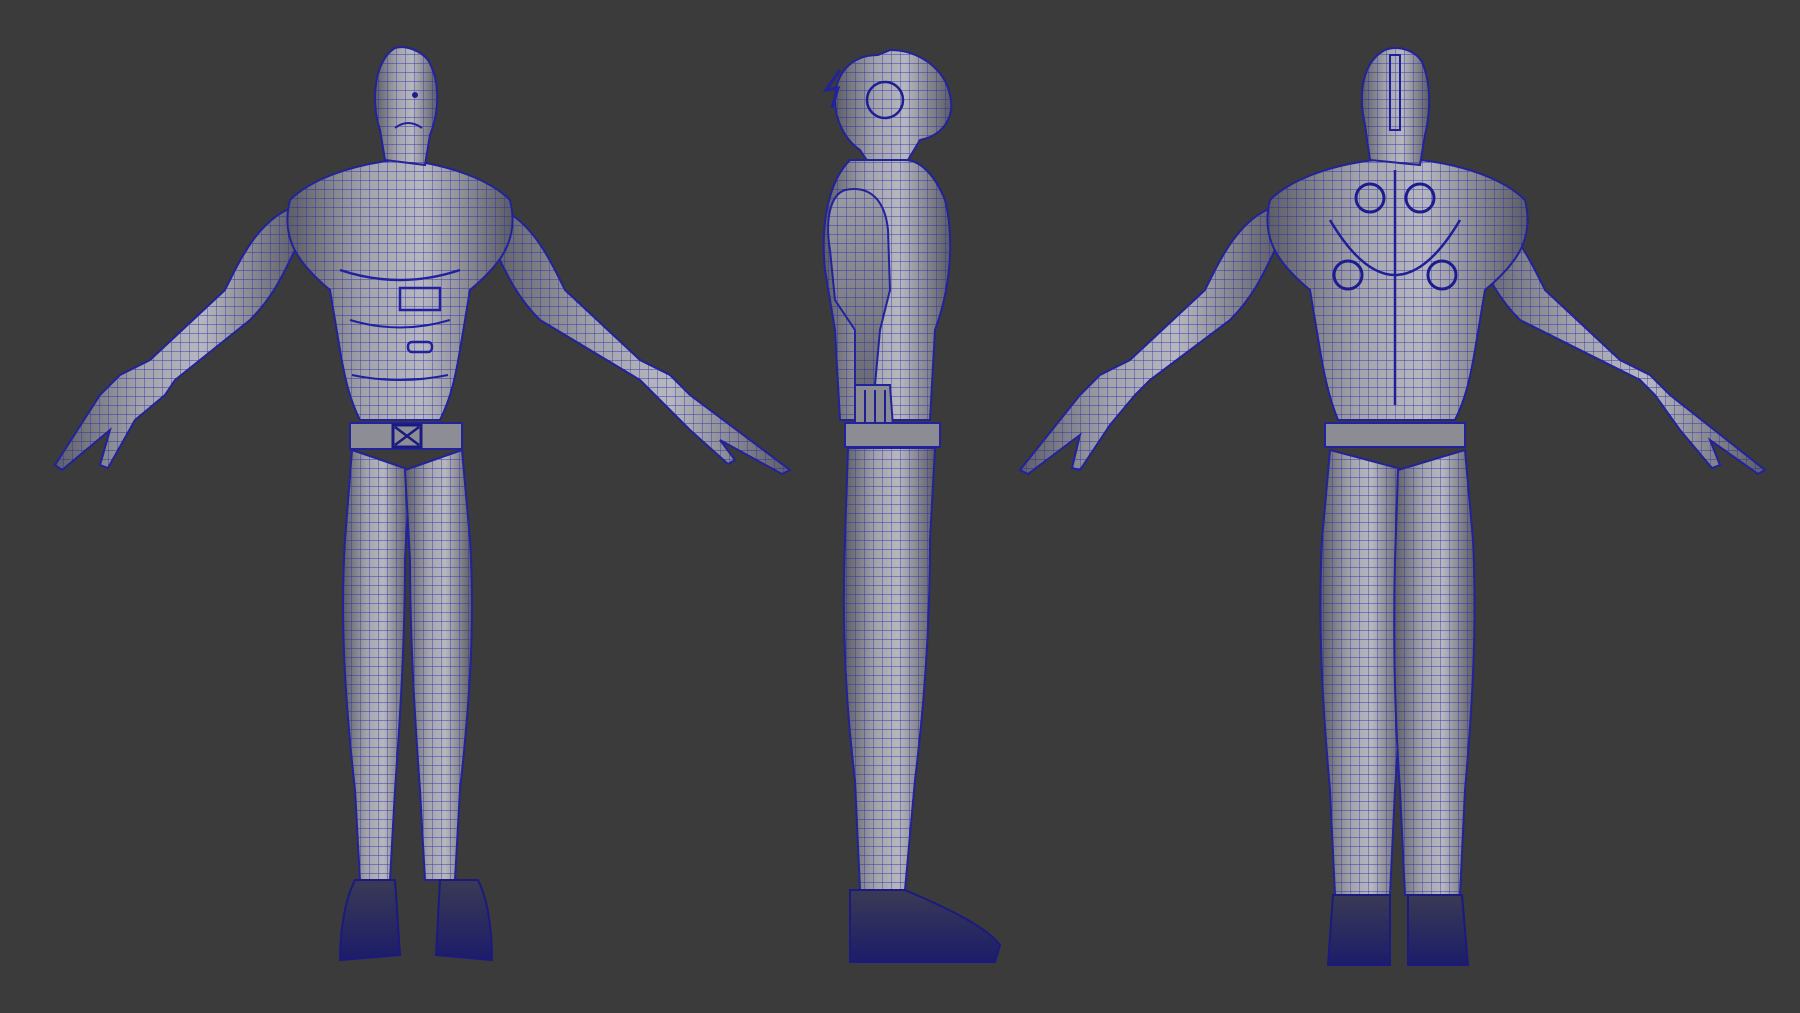  I want to click on front-left-shoe, so click(370, 920).